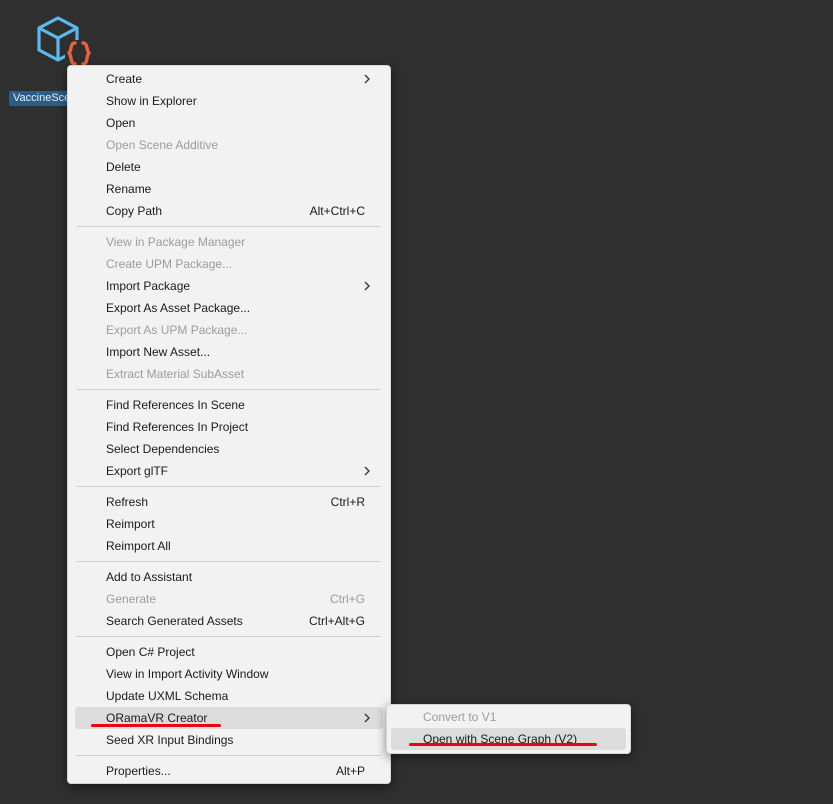  I want to click on menu-item-open-c-project: Open C# Project, so click(229, 652).